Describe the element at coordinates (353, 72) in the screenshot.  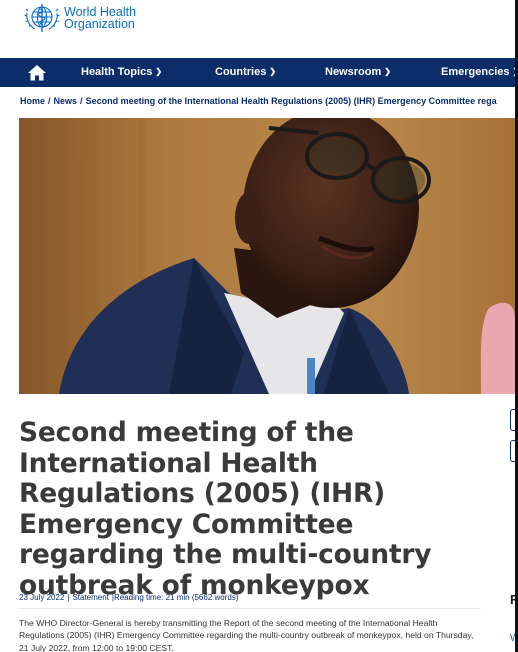
I see `nav-label: Newsroom` at that location.